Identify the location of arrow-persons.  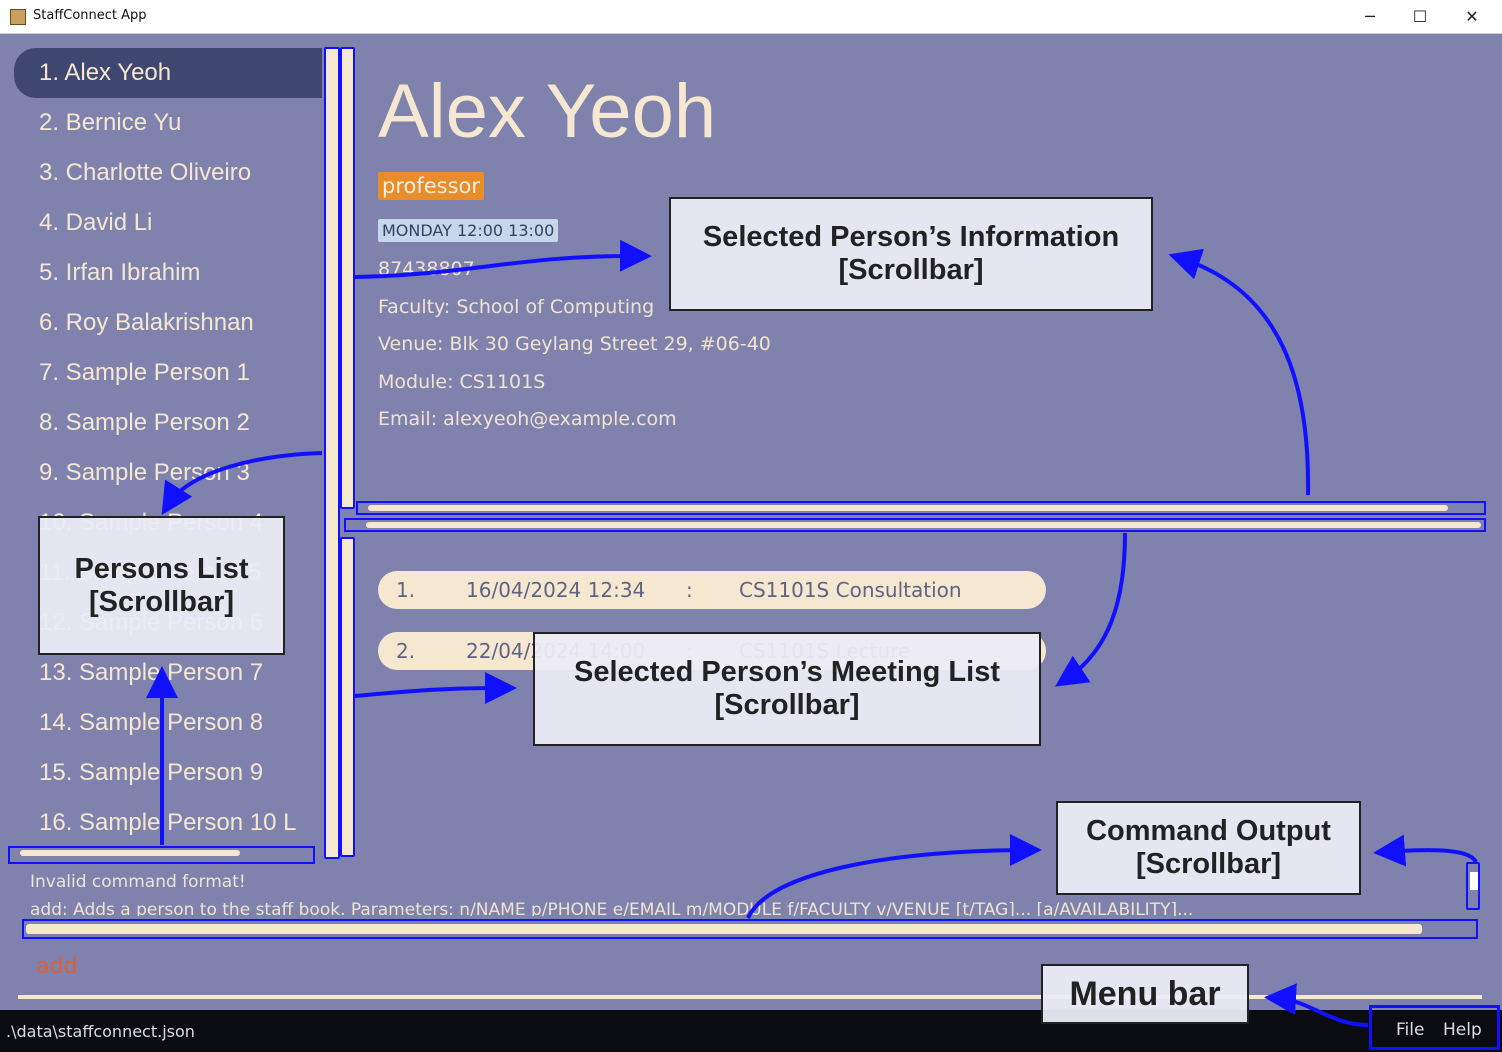
(242, 483).